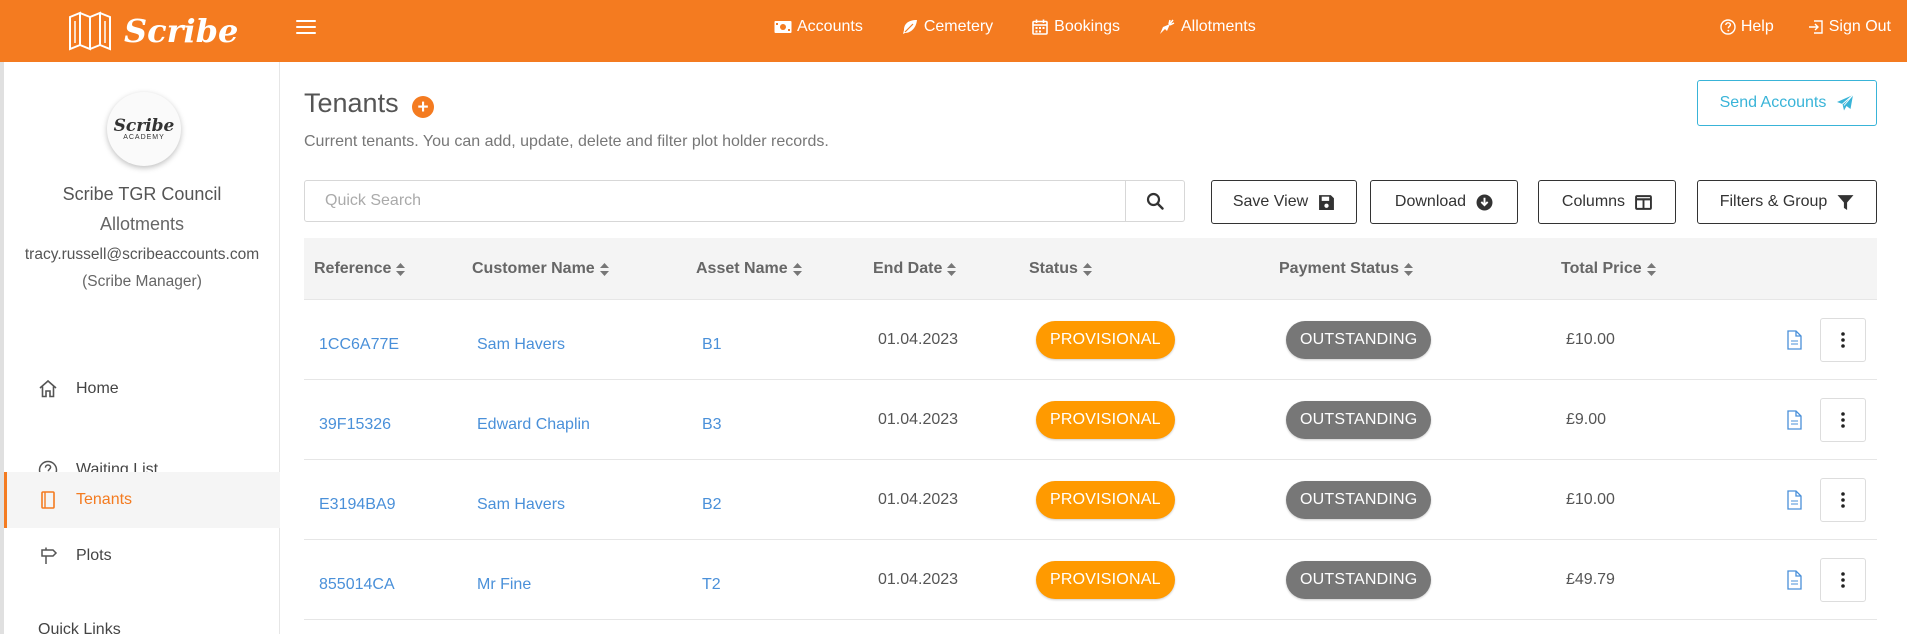 Image resolution: width=1907 pixels, height=634 pixels. Describe the element at coordinates (1327, 202) in the screenshot. I see `floppy-disk-icon` at that location.